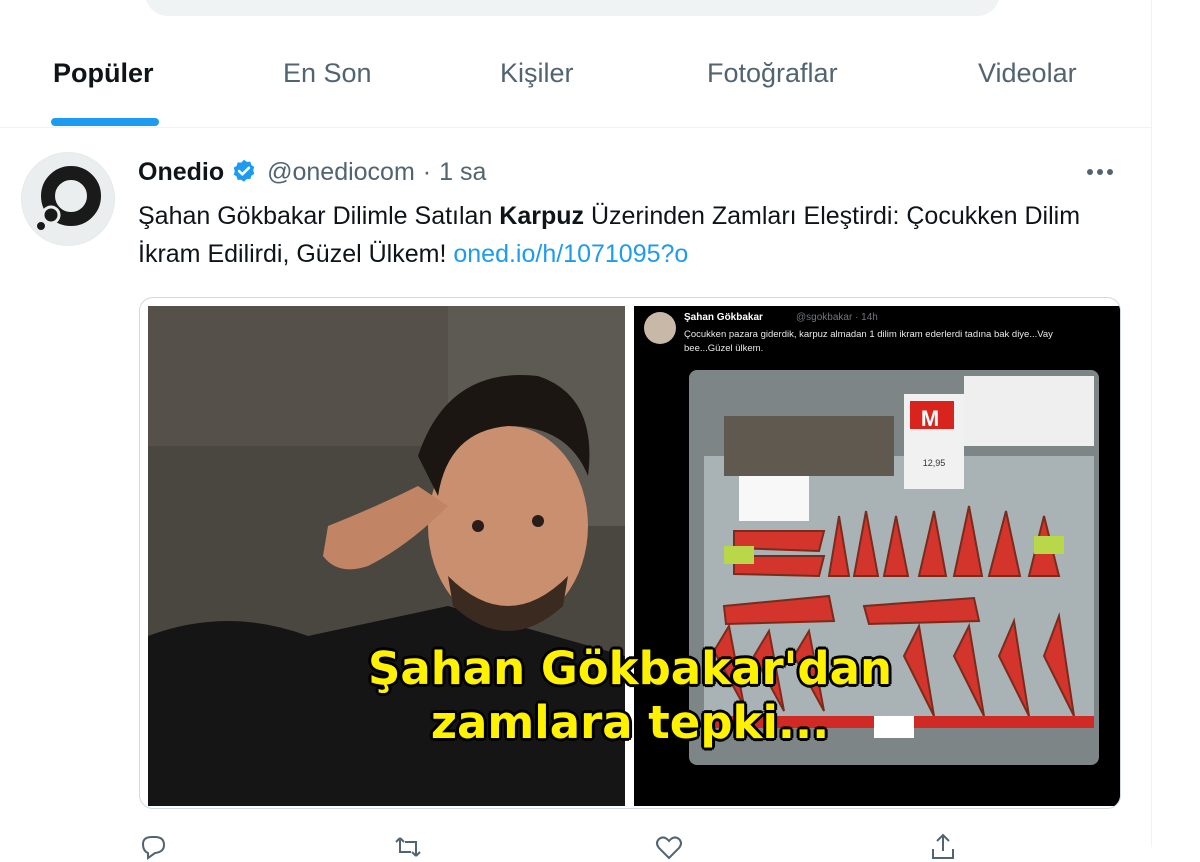 The image size is (1200, 862). I want to click on hashtag-keyword: Karpuz, so click(542, 216).